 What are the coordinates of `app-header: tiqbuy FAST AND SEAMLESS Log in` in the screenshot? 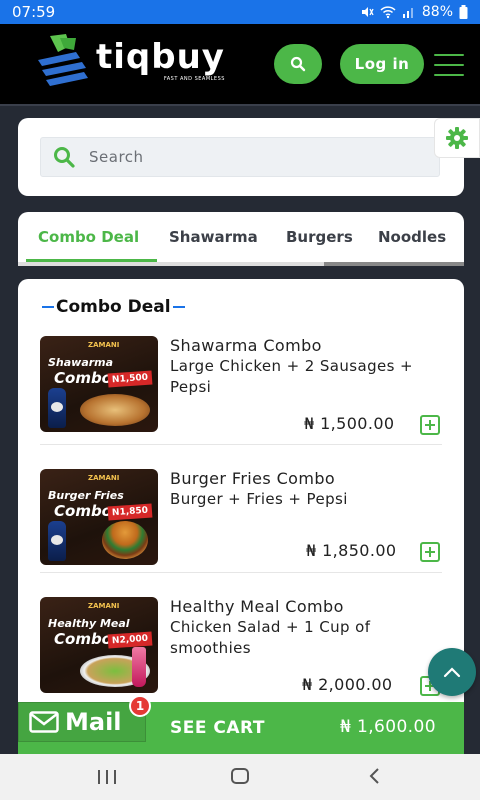 It's located at (240, 64).